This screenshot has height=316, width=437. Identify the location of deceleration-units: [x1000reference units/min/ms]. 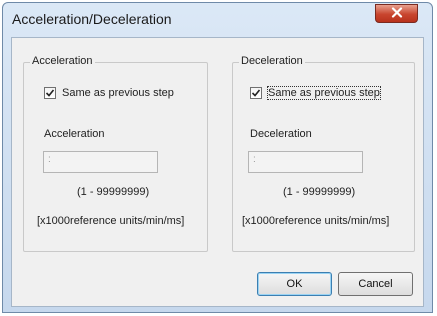
(316, 221).